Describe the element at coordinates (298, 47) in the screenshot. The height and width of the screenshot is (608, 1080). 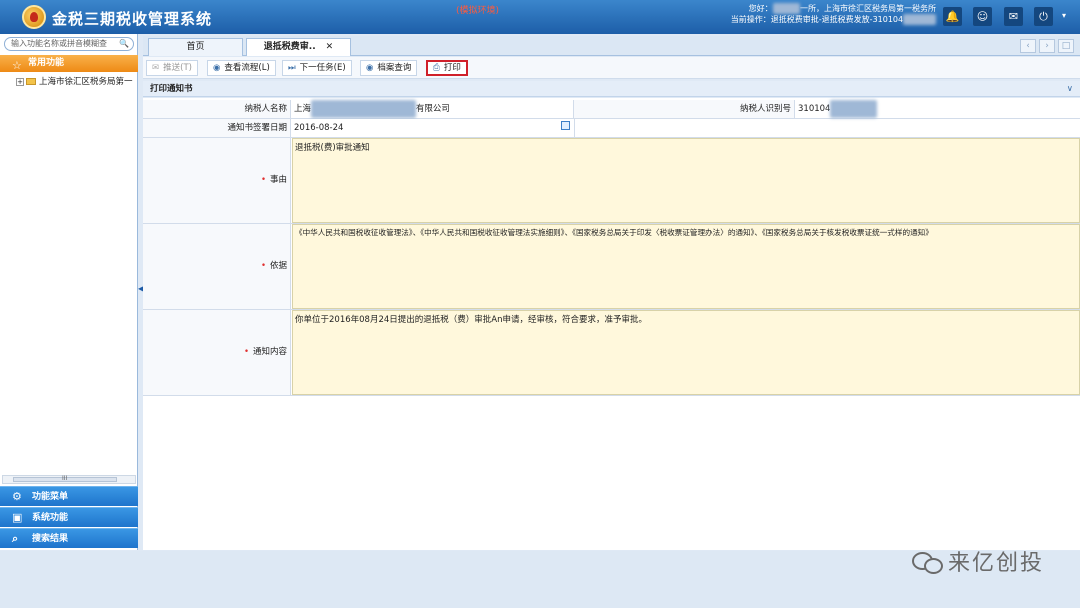
I see `tab-refund-approval: 退抵税费审.. ✕` at that location.